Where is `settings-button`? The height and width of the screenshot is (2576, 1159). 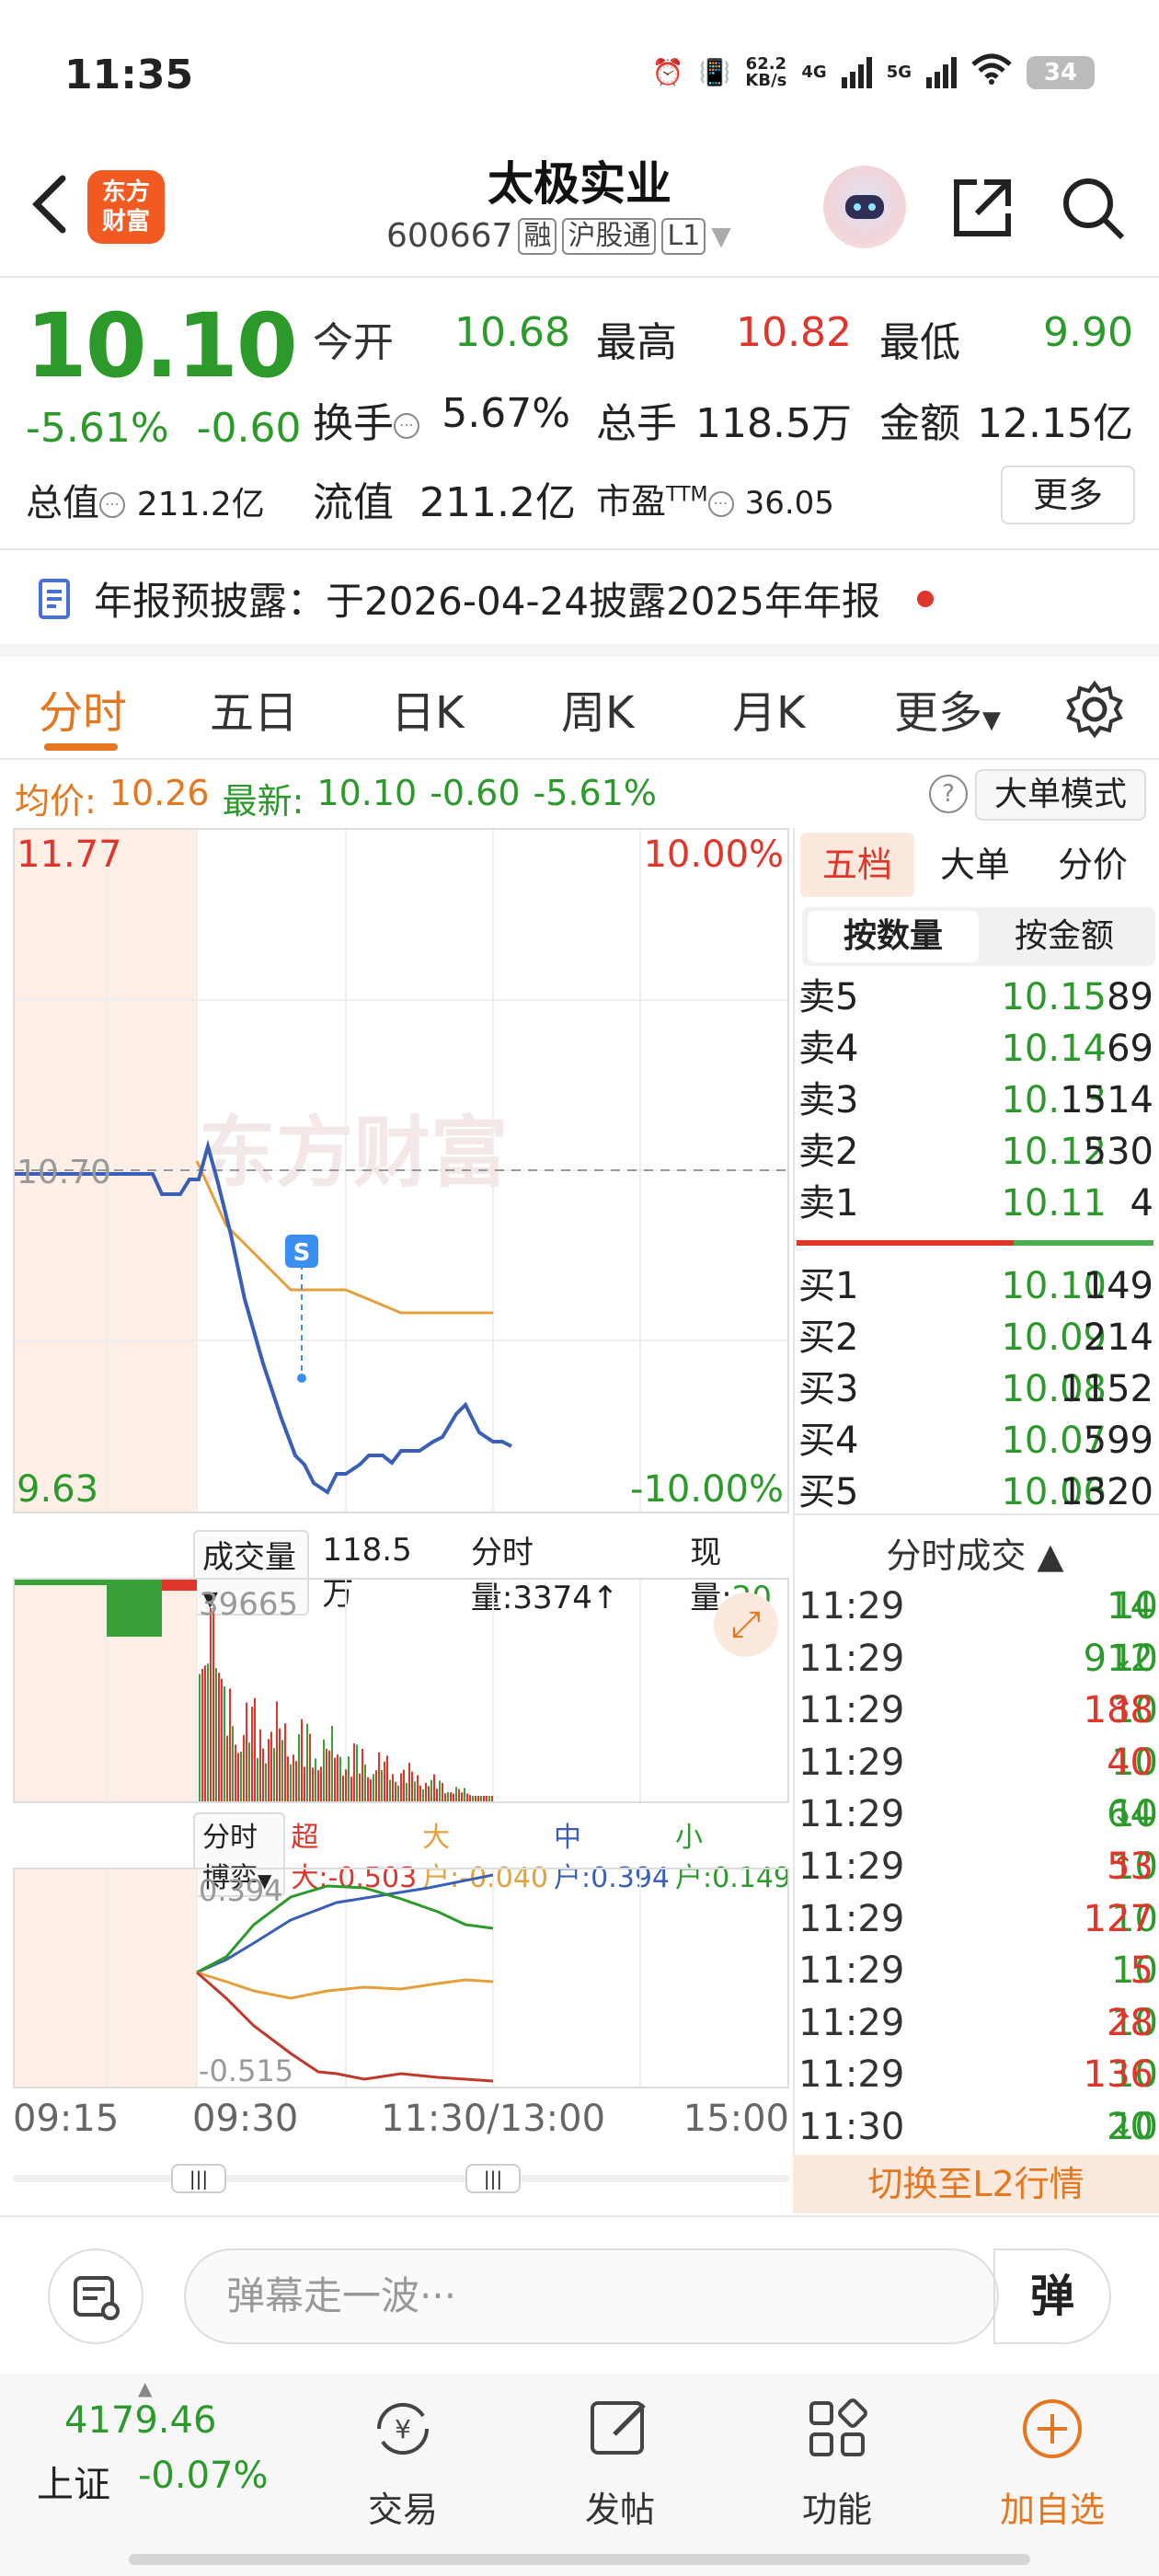
settings-button is located at coordinates (1094, 715).